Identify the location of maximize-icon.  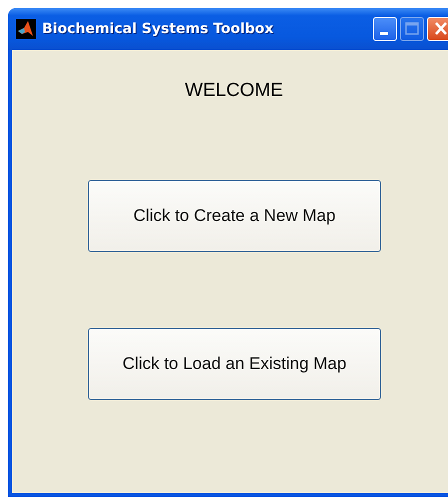
(412, 28).